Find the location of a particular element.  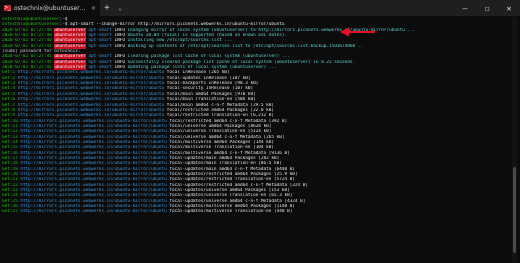

get-id: Get:10 is located at coordinates (10, 121).